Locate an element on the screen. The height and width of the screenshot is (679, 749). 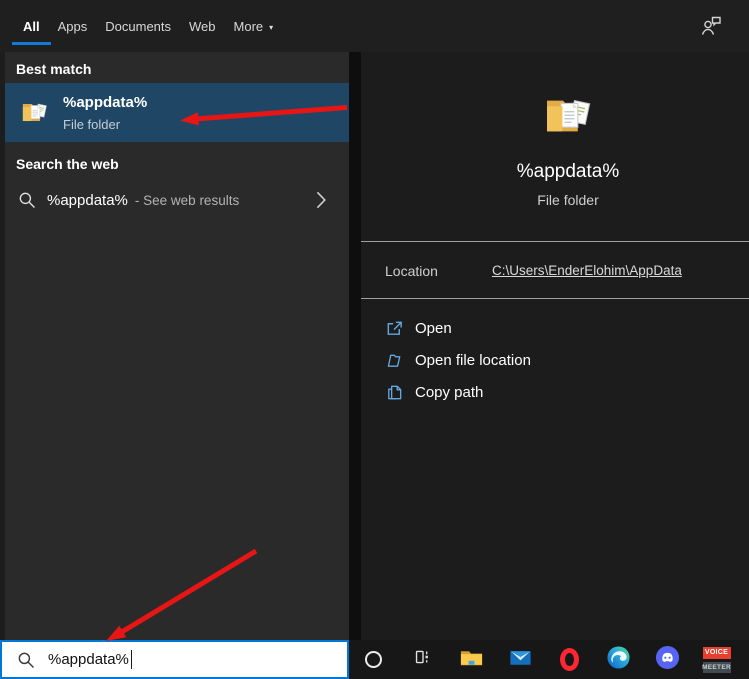
location-label: Location is located at coordinates (411, 271).